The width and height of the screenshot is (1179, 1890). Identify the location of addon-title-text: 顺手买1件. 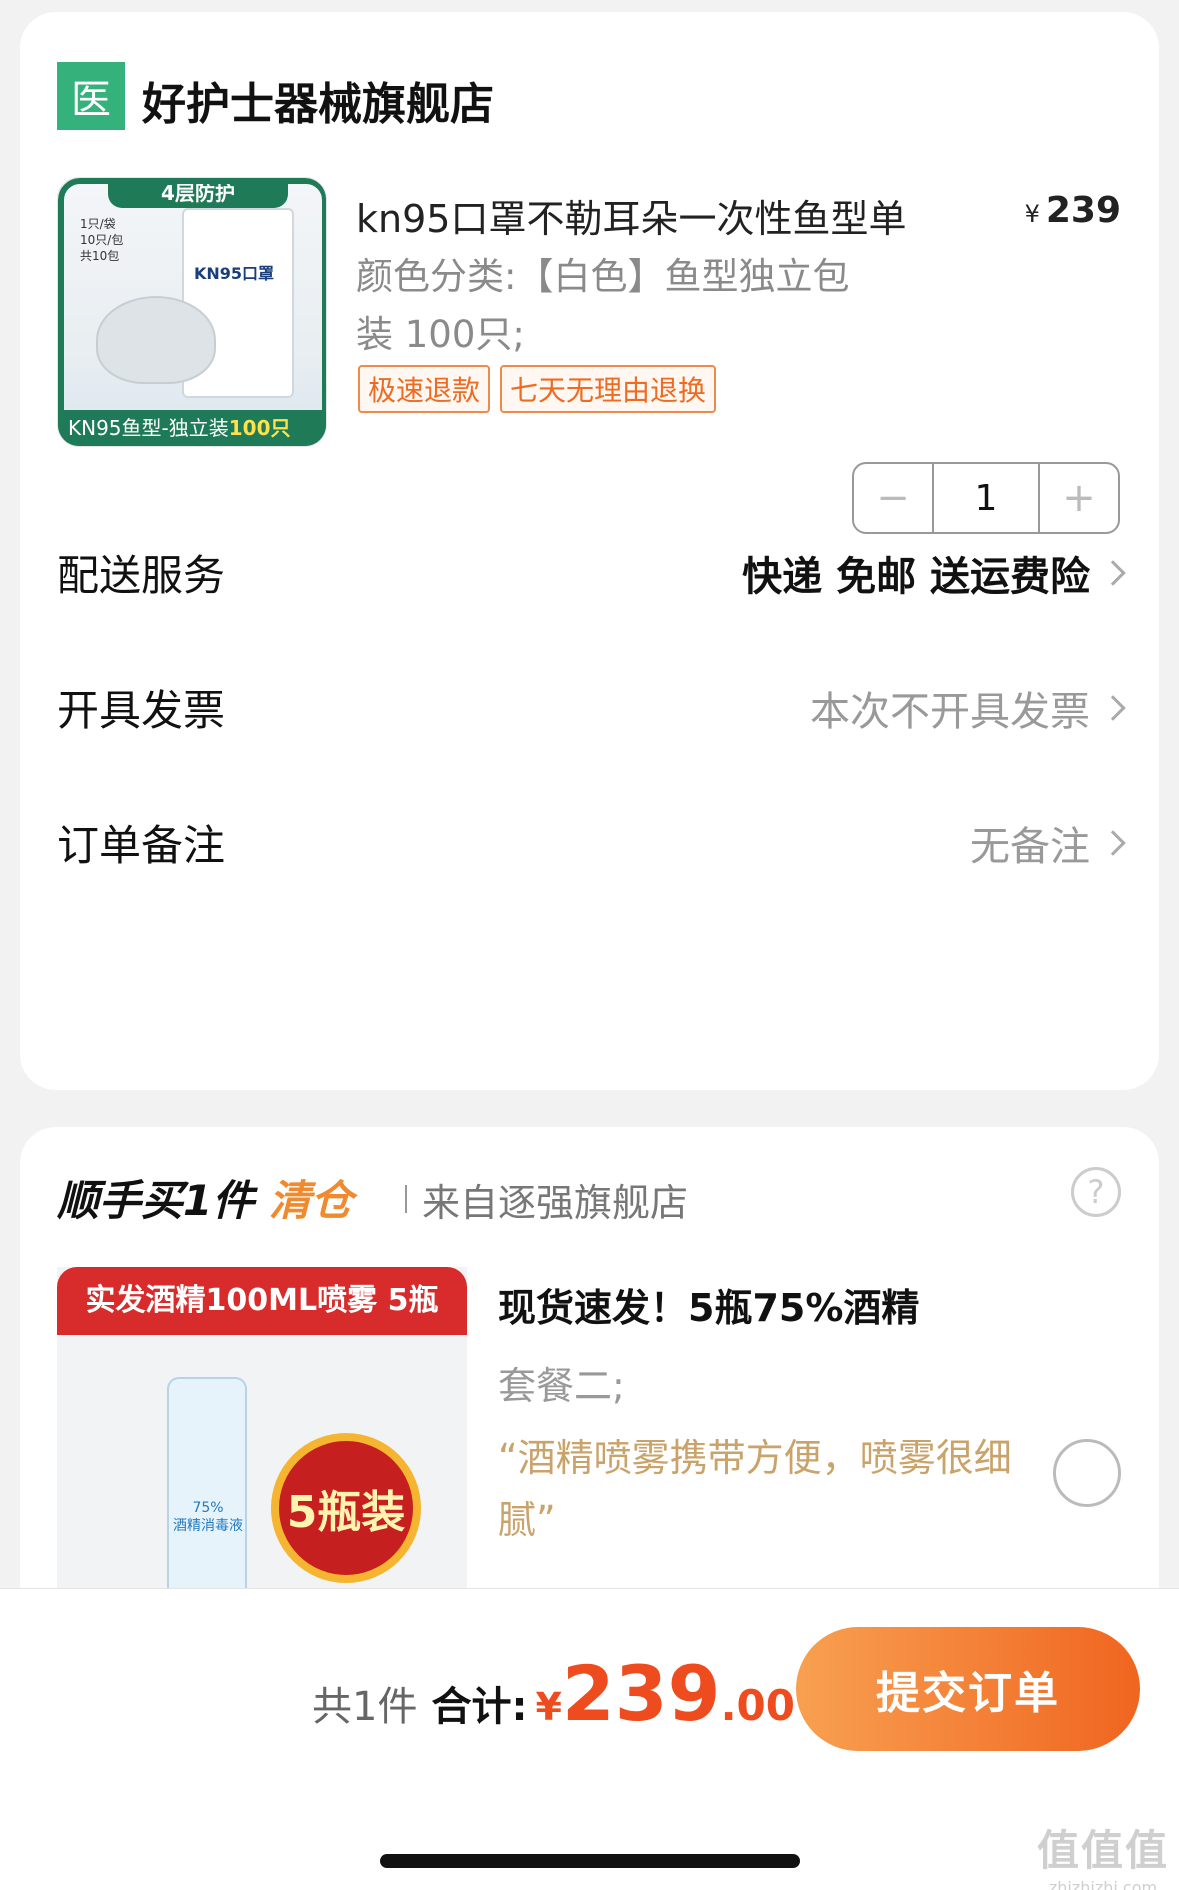
(156, 1200).